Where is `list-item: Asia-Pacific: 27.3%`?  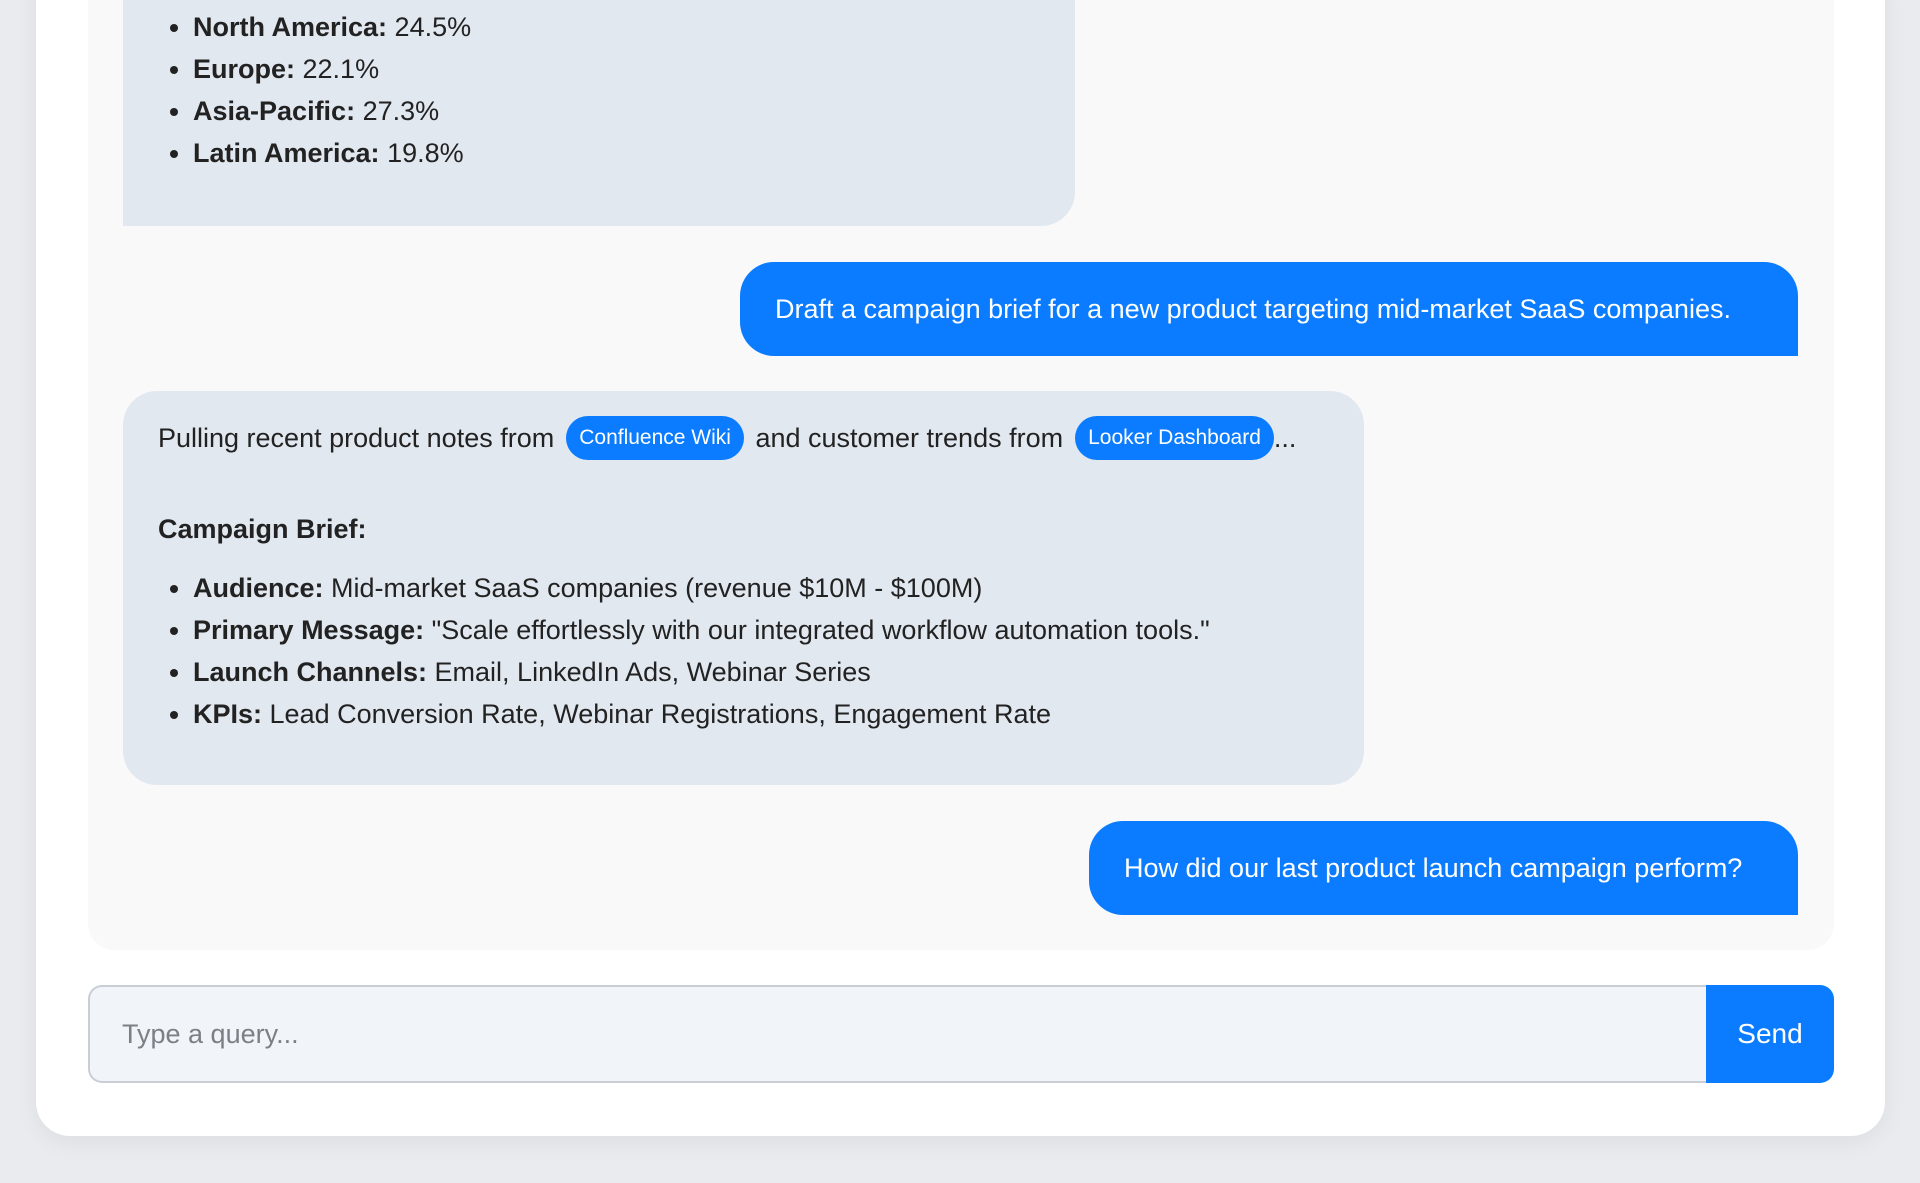 list-item: Asia-Pacific: 27.3% is located at coordinates (616, 111).